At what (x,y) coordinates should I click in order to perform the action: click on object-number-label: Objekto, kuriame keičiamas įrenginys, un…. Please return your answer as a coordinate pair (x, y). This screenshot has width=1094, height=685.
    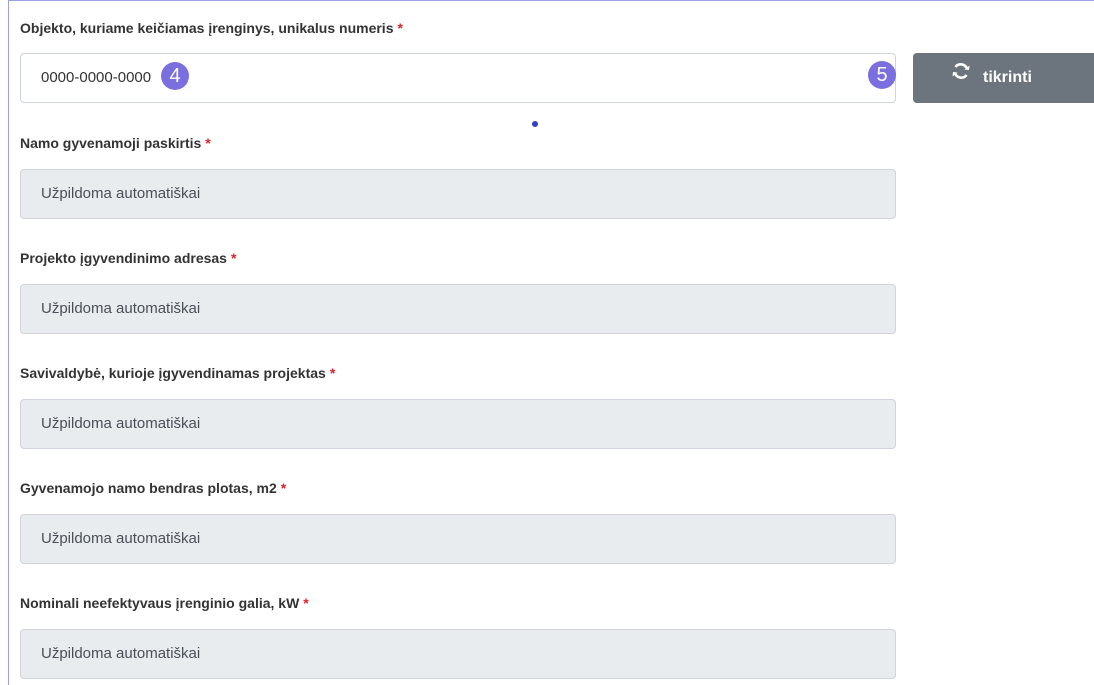
    Looking at the image, I should click on (211, 28).